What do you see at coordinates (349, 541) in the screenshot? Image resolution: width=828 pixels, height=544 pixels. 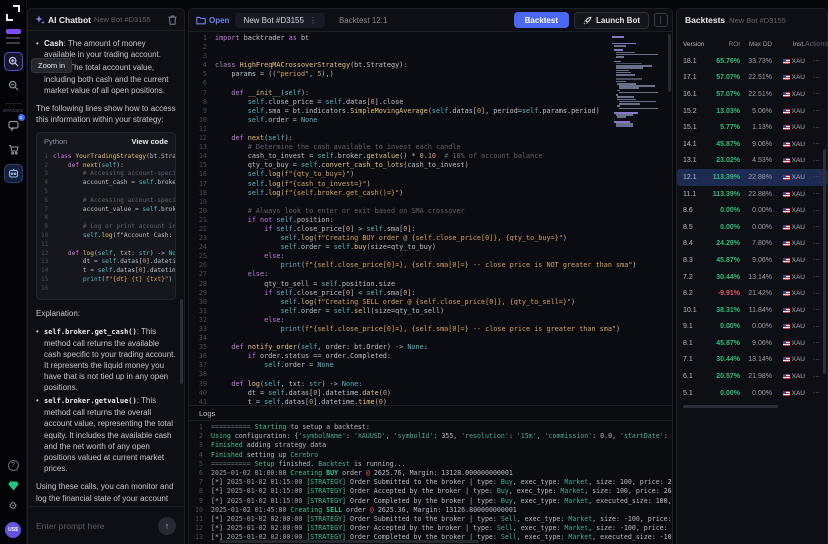 I see `logs-scrollbar` at bounding box center [349, 541].